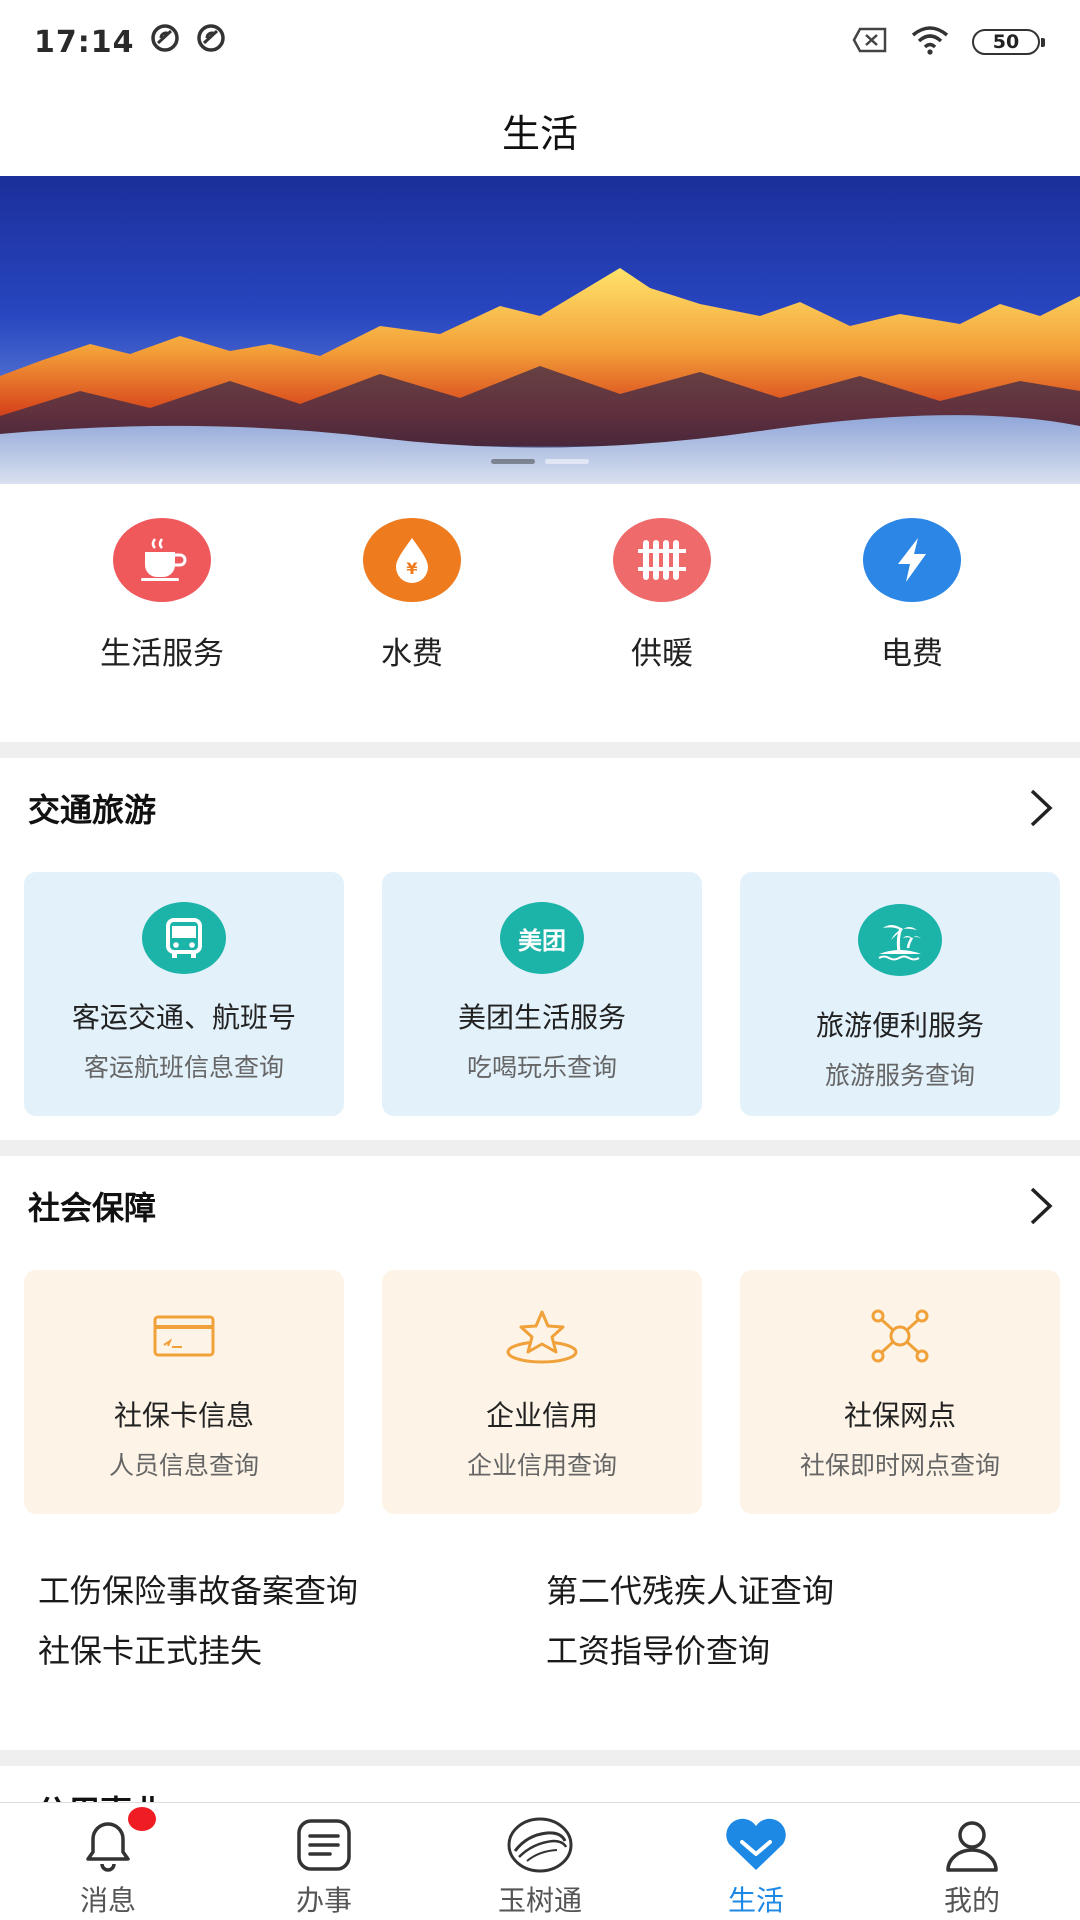 This screenshot has height=1920, width=1080. I want to click on section-title: 社会保障, so click(92, 1208).